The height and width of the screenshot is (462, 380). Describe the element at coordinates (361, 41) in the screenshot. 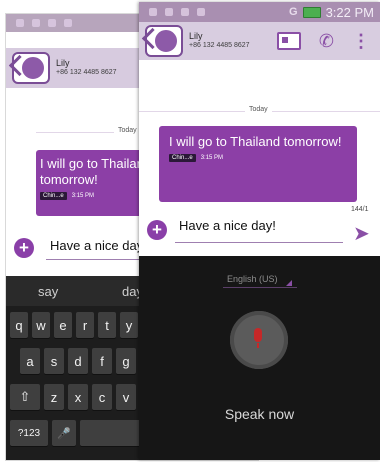

I see `more-options-icon: ⋮` at that location.